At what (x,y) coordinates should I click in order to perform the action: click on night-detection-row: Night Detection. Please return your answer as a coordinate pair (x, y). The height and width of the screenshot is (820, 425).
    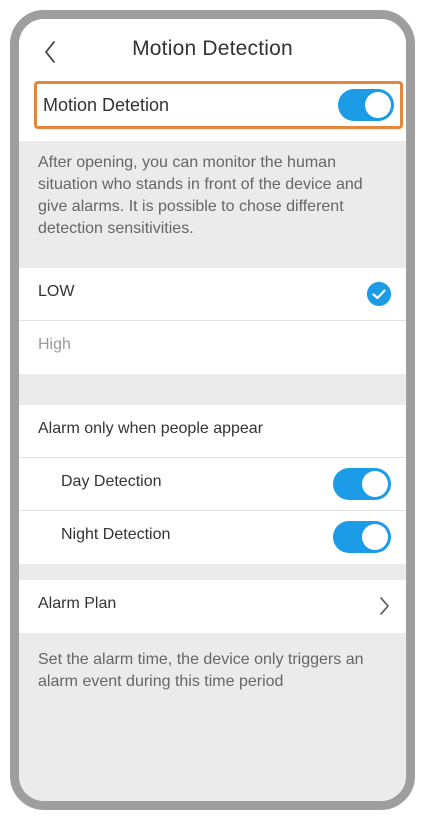
    Looking at the image, I should click on (212, 537).